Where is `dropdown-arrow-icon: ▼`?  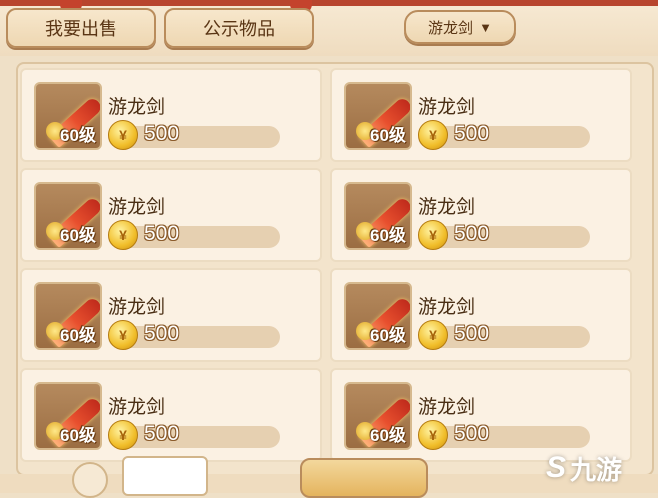 dropdown-arrow-icon: ▼ is located at coordinates (485, 27).